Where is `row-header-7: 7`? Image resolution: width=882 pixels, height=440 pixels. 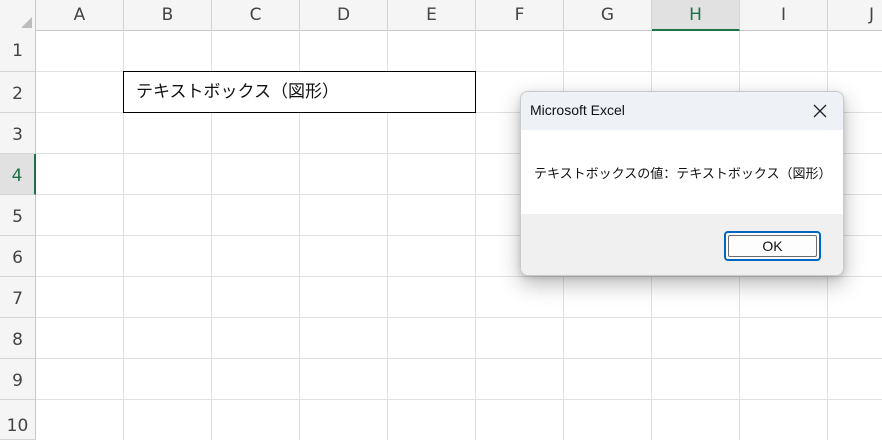 row-header-7: 7 is located at coordinates (18, 297).